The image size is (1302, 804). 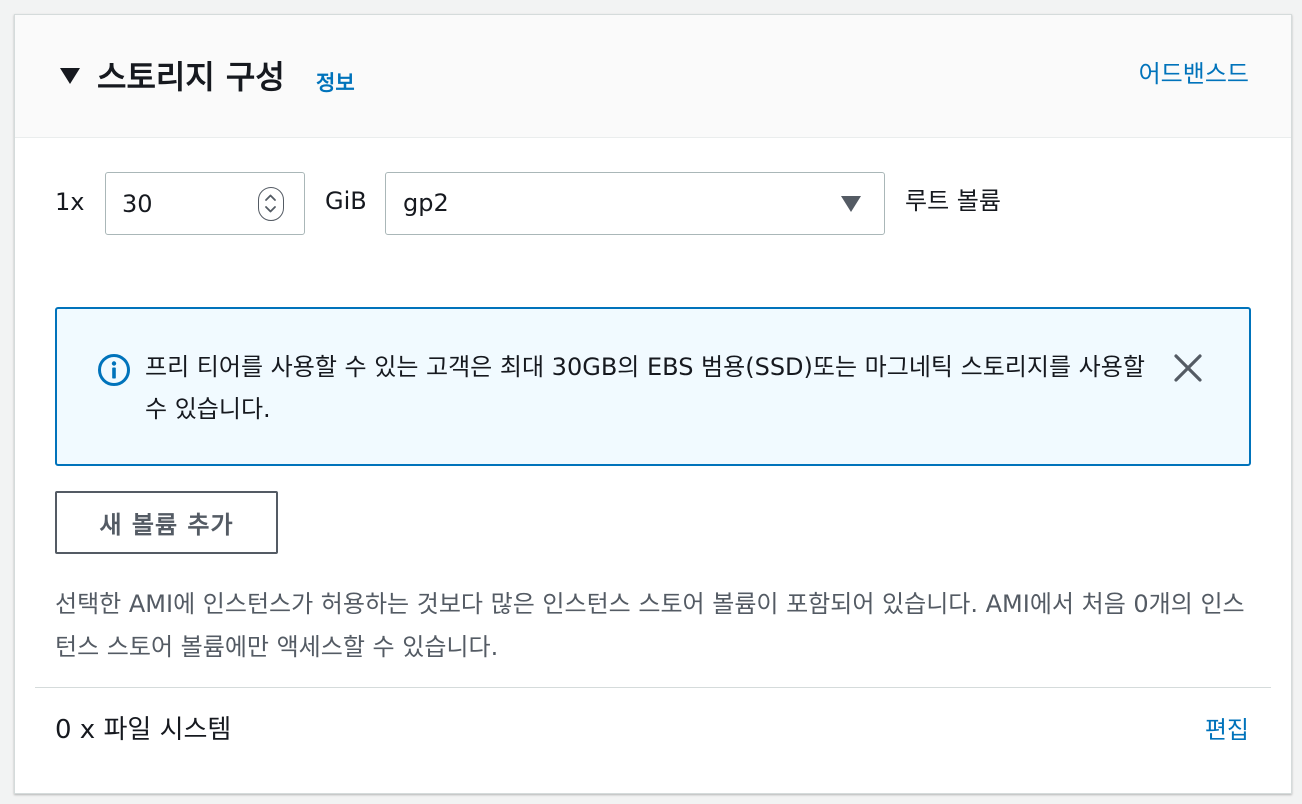 I want to click on volume-type-value: gp2, so click(x=426, y=203).